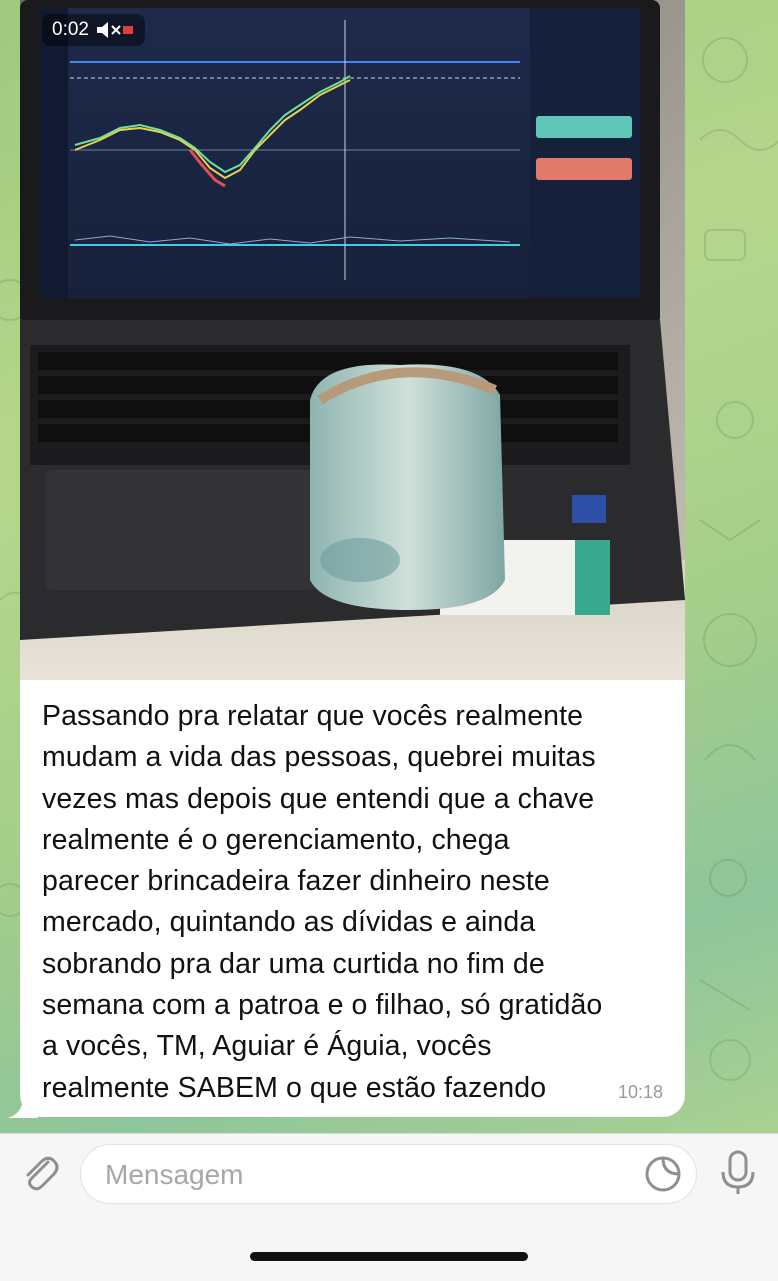 Image resolution: width=778 pixels, height=1281 pixels. I want to click on message-input-placeholder: Mensagem, so click(174, 1174).